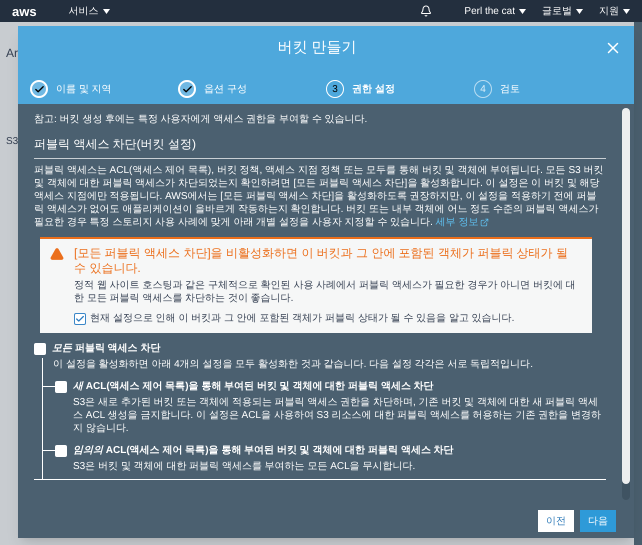 Image resolution: width=642 pixels, height=545 pixels. What do you see at coordinates (426, 11) in the screenshot?
I see `bell-icon` at bounding box center [426, 11].